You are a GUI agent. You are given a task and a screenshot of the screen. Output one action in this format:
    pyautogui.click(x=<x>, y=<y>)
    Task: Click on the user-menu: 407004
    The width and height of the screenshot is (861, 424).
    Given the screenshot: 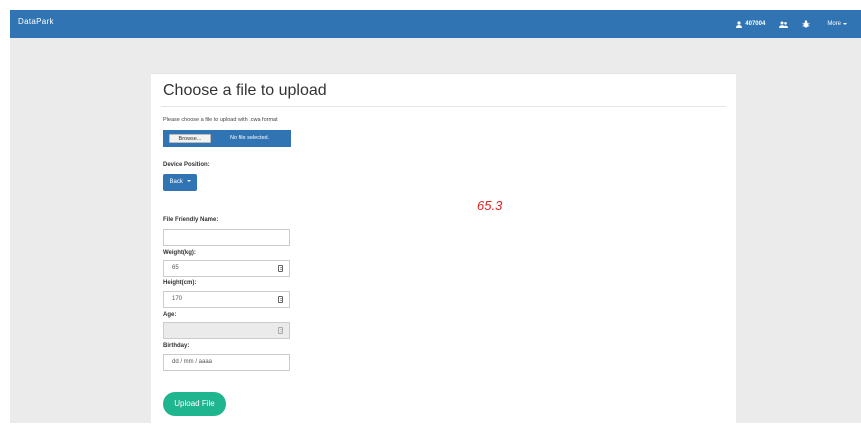 What is the action you would take?
    pyautogui.click(x=751, y=24)
    